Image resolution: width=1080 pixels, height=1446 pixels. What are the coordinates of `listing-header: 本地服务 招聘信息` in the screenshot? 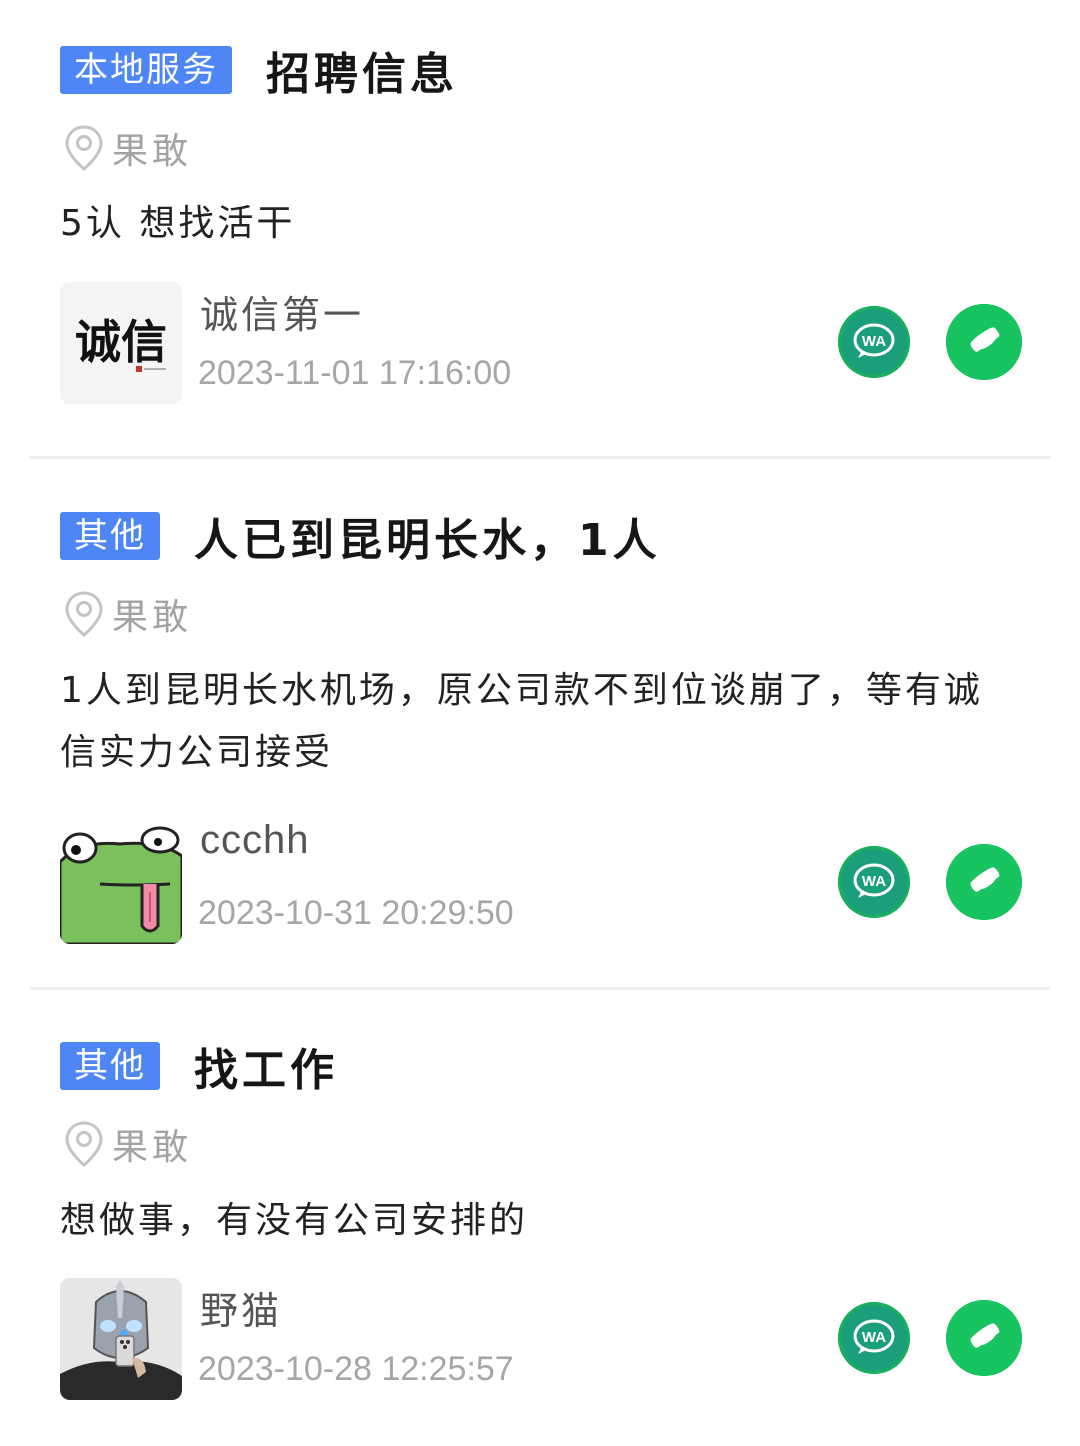 It's located at (259, 70).